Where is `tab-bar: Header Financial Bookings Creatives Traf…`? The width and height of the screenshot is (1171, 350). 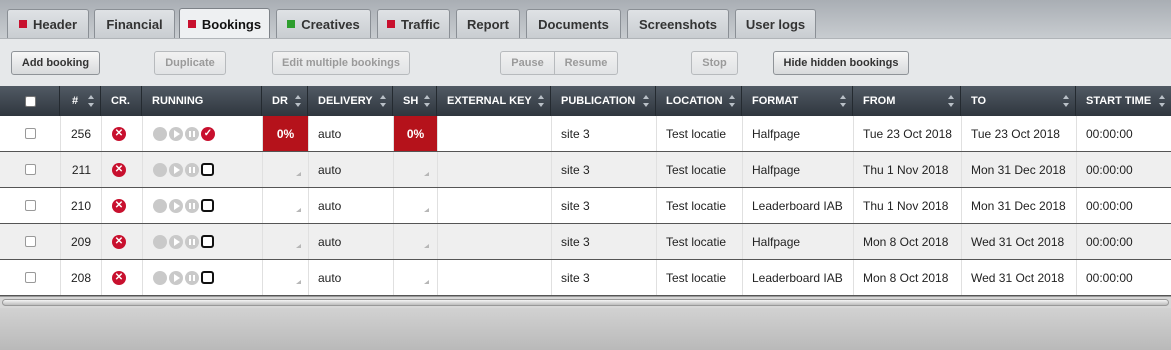 tab-bar: Header Financial Bookings Creatives Traf… is located at coordinates (585, 19).